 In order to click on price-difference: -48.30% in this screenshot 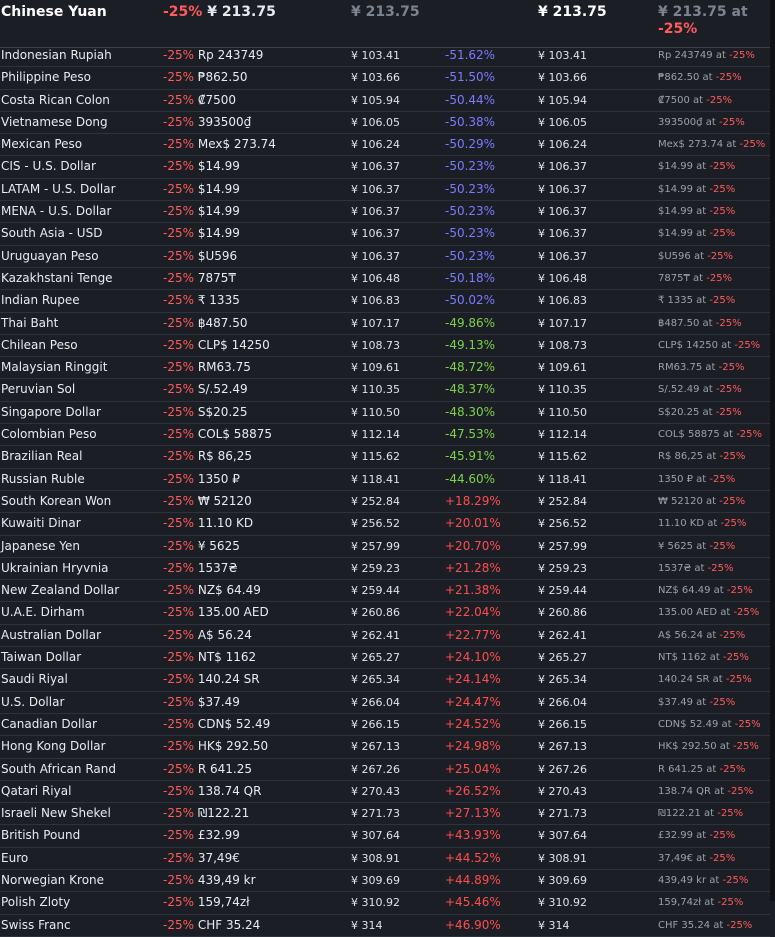, I will do `click(470, 411)`.